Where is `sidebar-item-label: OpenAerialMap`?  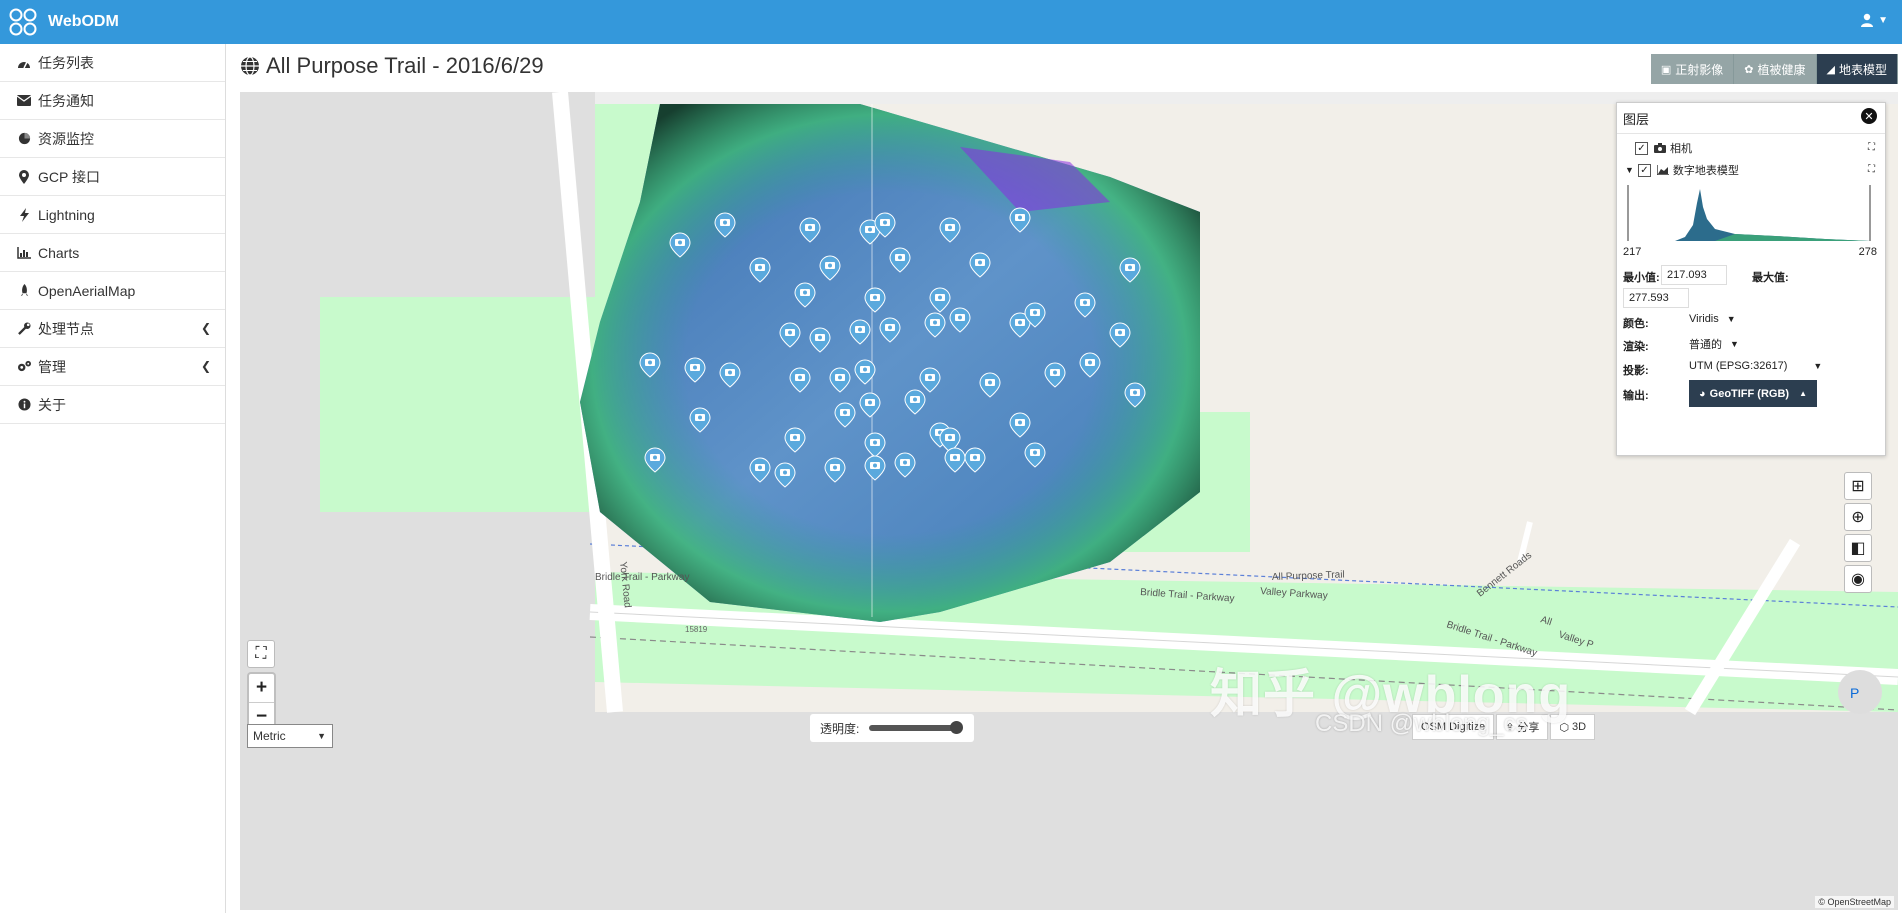 sidebar-item-label: OpenAerialMap is located at coordinates (87, 290).